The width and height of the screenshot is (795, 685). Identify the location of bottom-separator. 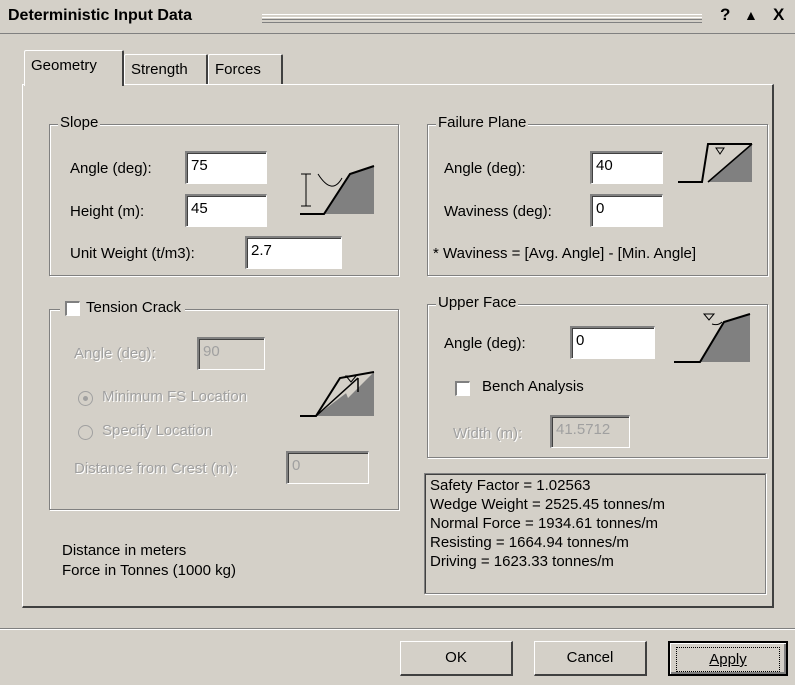
(397, 629).